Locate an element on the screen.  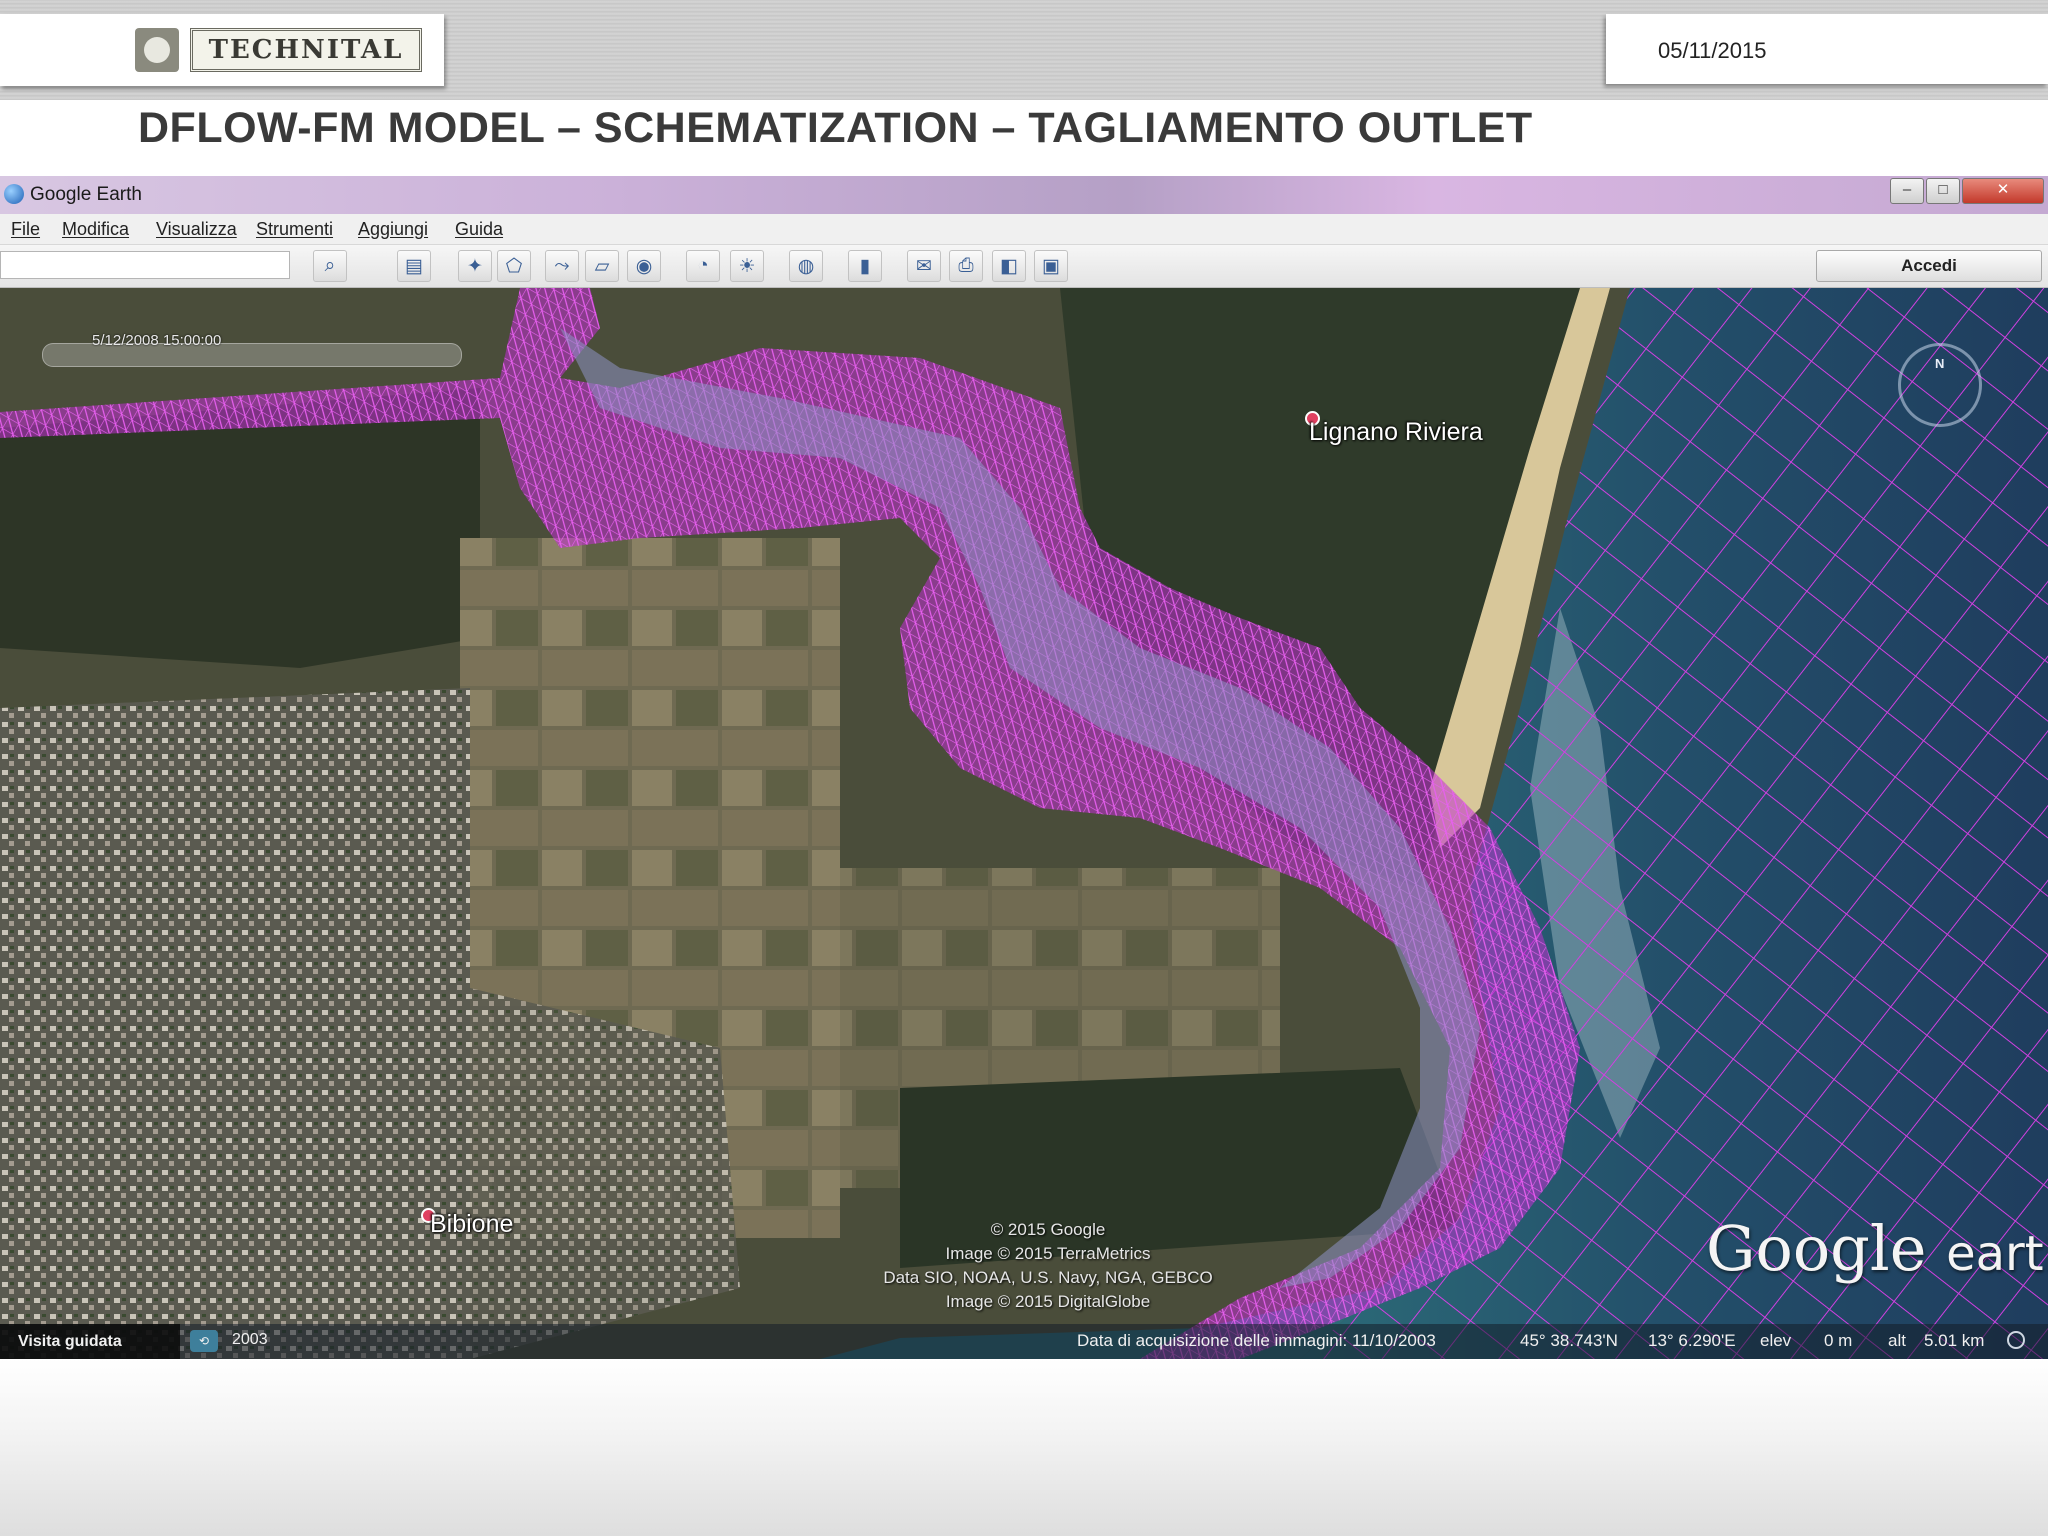
historical-year: 2003 is located at coordinates (250, 1339).